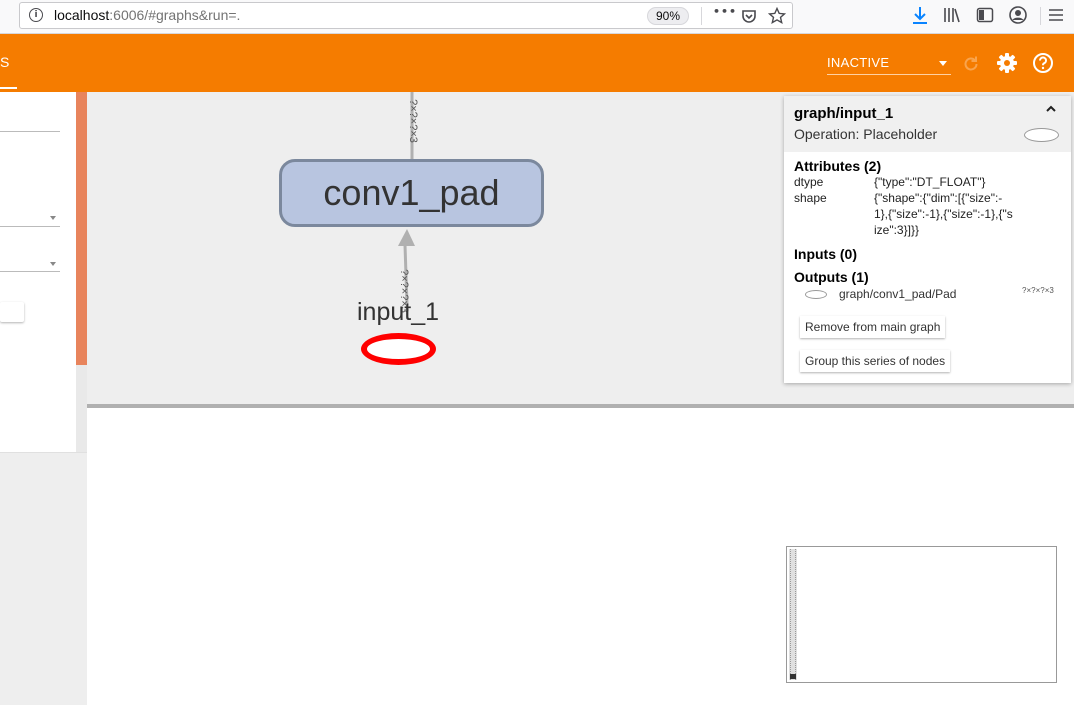  I want to click on collapse-chevron-icon, so click(1051, 109).